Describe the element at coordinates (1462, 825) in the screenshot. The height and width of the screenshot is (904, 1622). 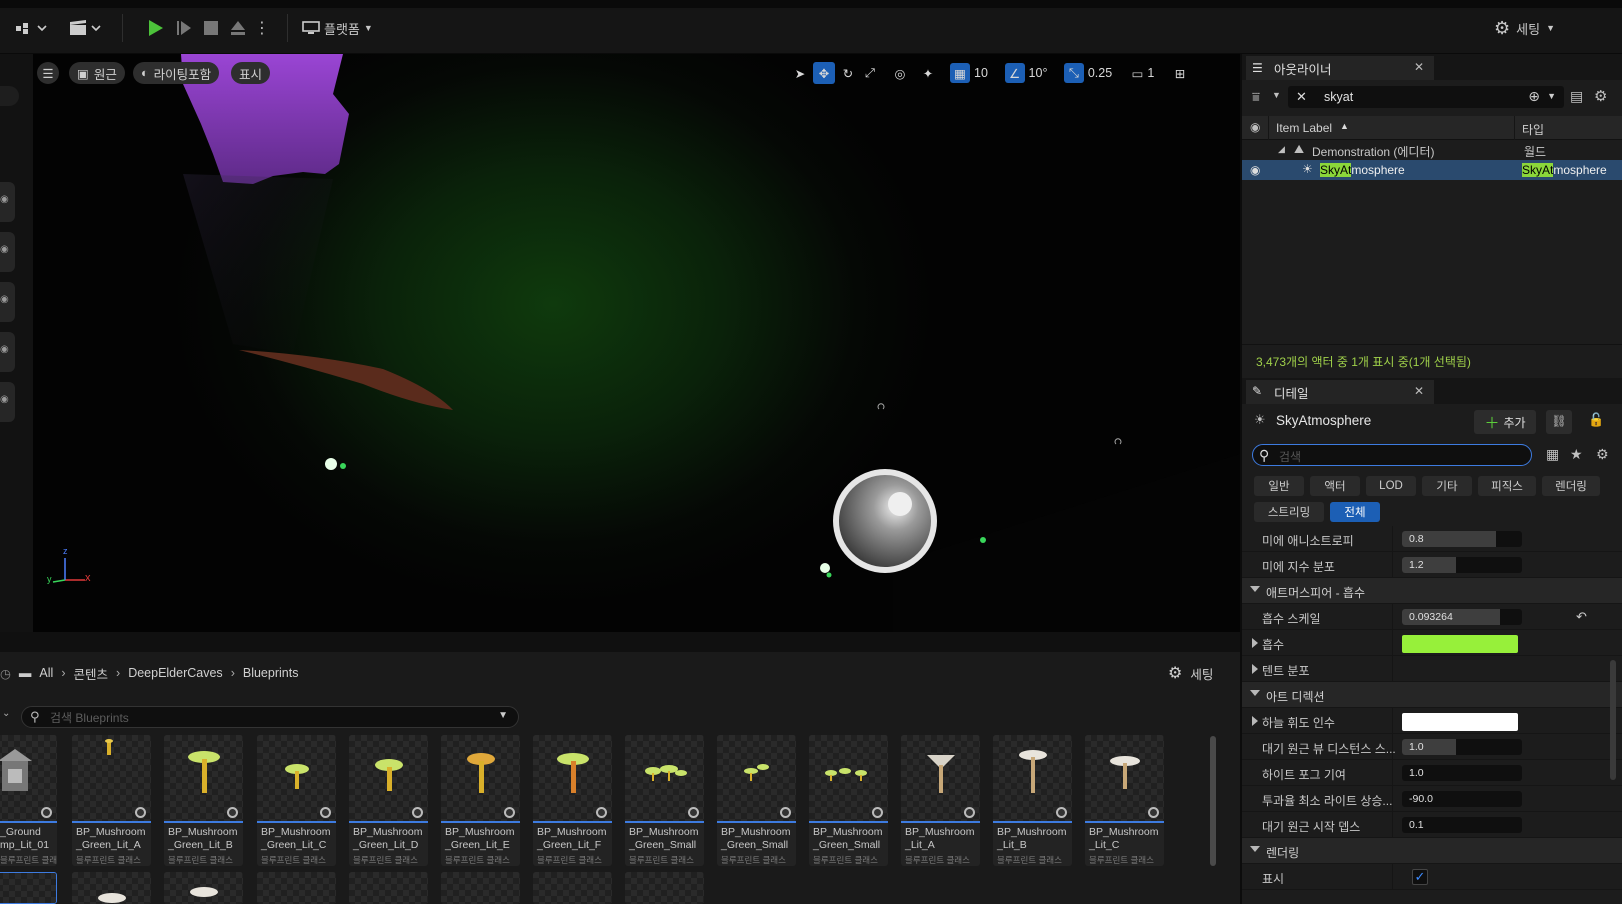
I see `prop-value-input: 0.1` at that location.